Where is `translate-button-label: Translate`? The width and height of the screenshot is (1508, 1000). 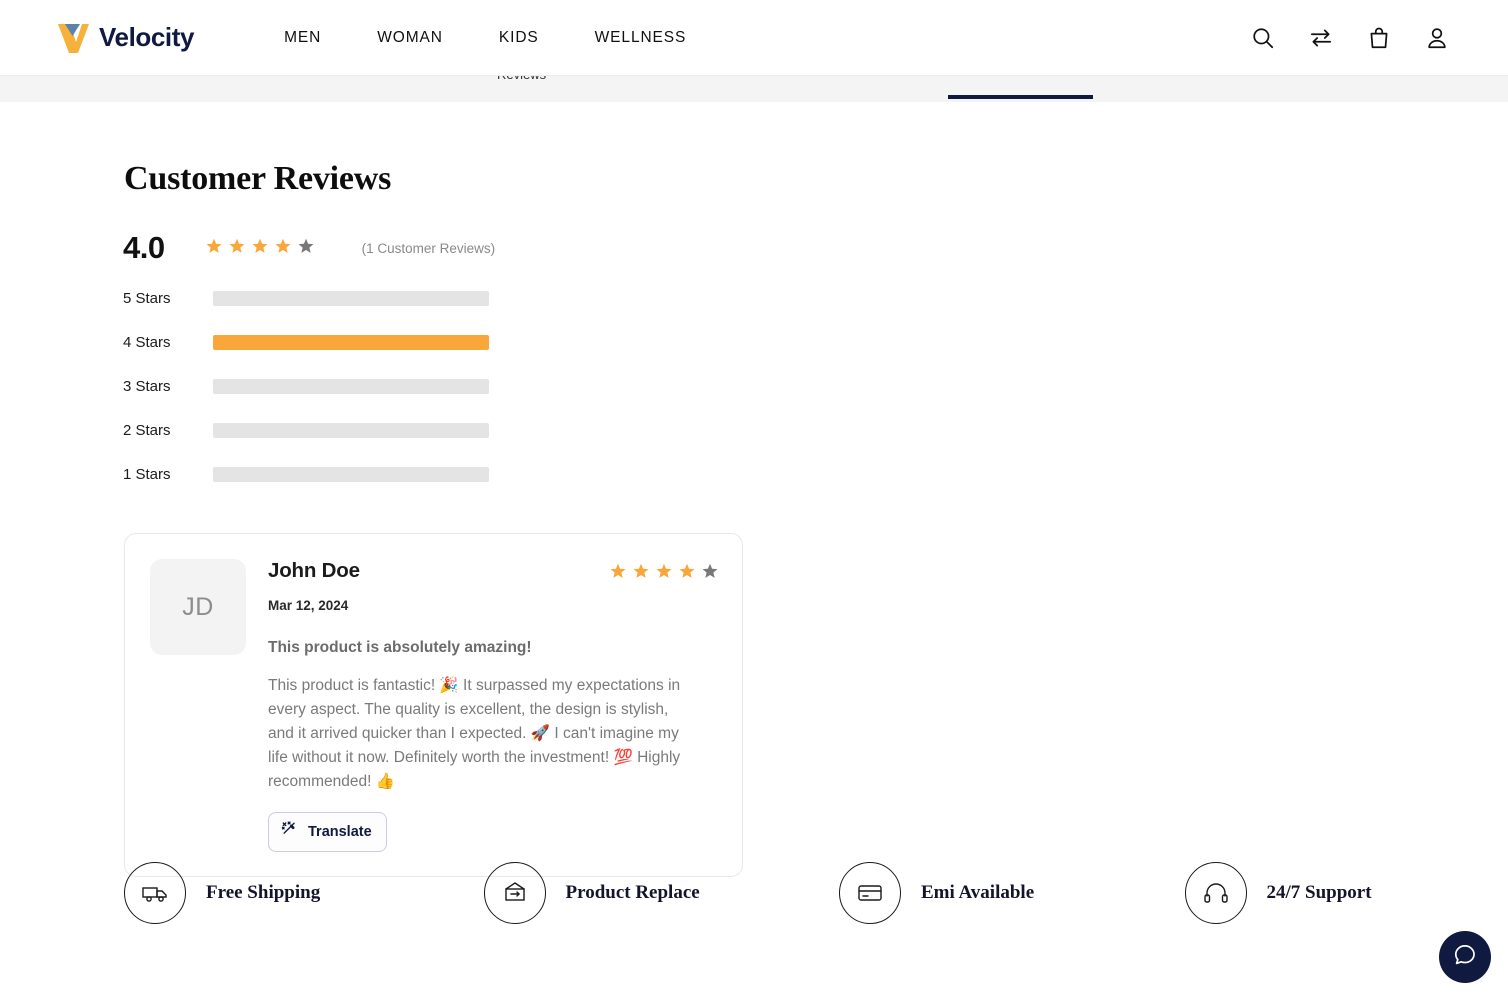
translate-button-label: Translate is located at coordinates (340, 832).